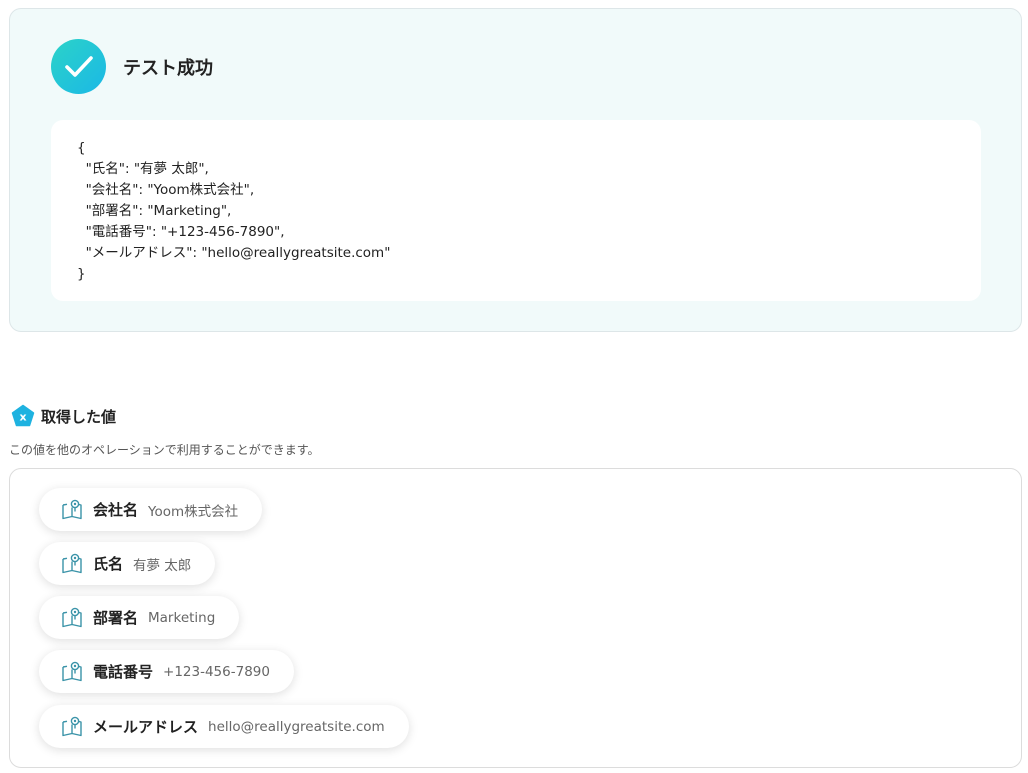 This screenshot has height=773, width=1028. I want to click on variable-badge-text: x, so click(22, 417).